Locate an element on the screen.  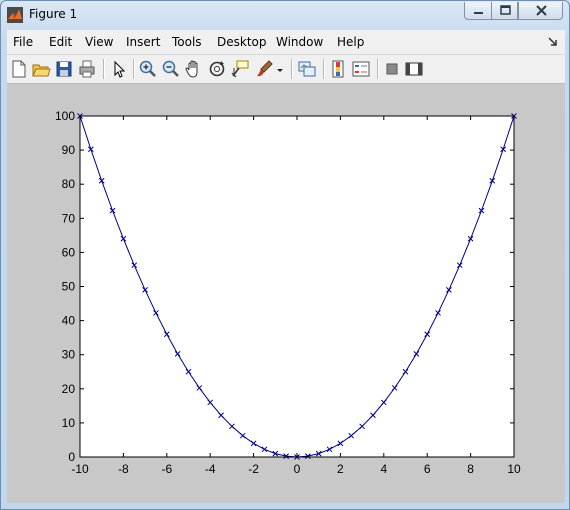
pointer-icon is located at coordinates (119, 69).